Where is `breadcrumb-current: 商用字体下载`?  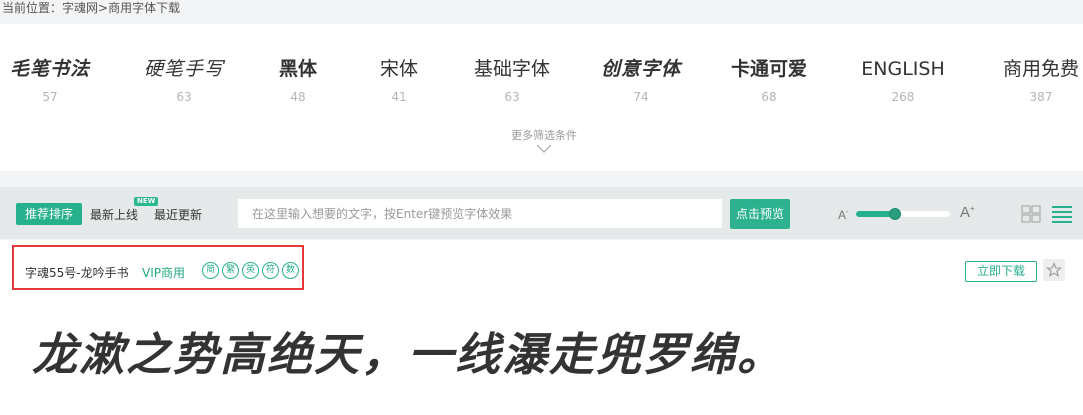
breadcrumb-current: 商用字体下载 is located at coordinates (144, 8).